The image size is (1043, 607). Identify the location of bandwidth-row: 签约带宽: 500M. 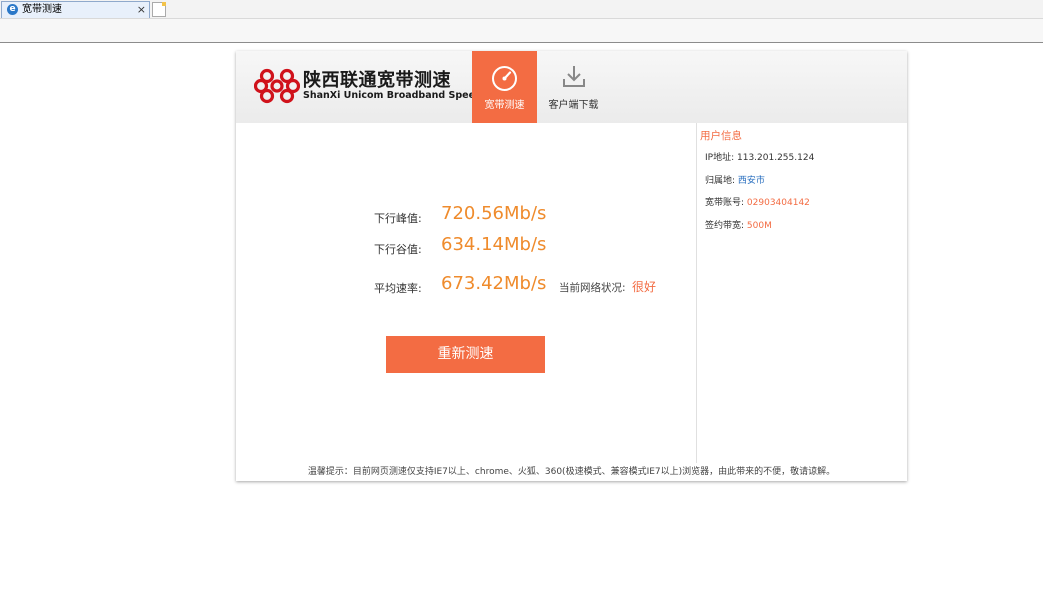
(738, 224).